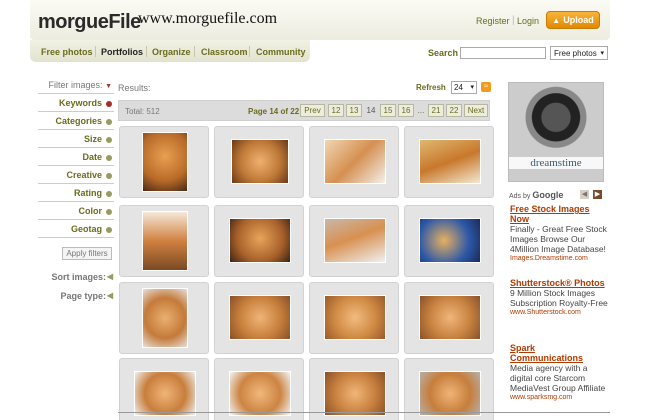  I want to click on pager-page: 13, so click(354, 110).